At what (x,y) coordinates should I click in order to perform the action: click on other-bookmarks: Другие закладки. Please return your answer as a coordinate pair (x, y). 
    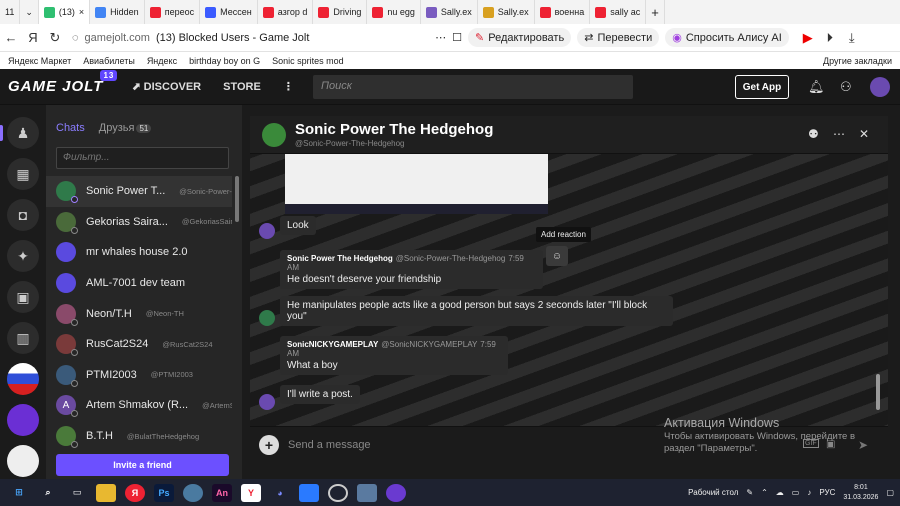
    Looking at the image, I should click on (857, 61).